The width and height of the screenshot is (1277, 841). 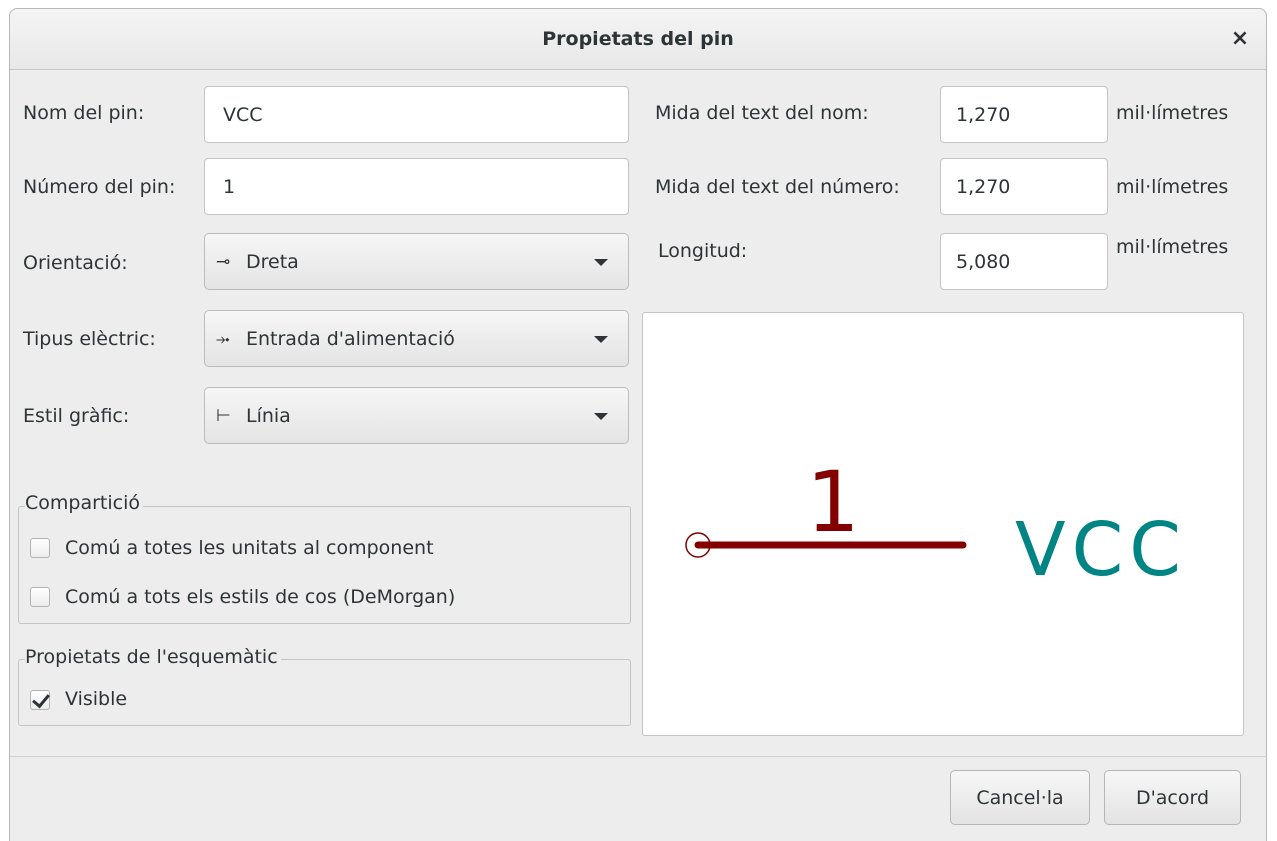 I want to click on button-separator, so click(x=638, y=756).